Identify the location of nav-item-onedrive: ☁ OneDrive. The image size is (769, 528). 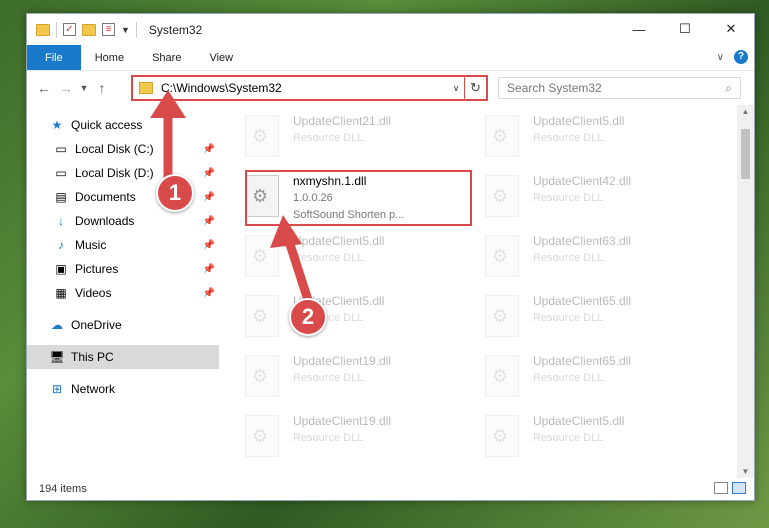
(123, 325).